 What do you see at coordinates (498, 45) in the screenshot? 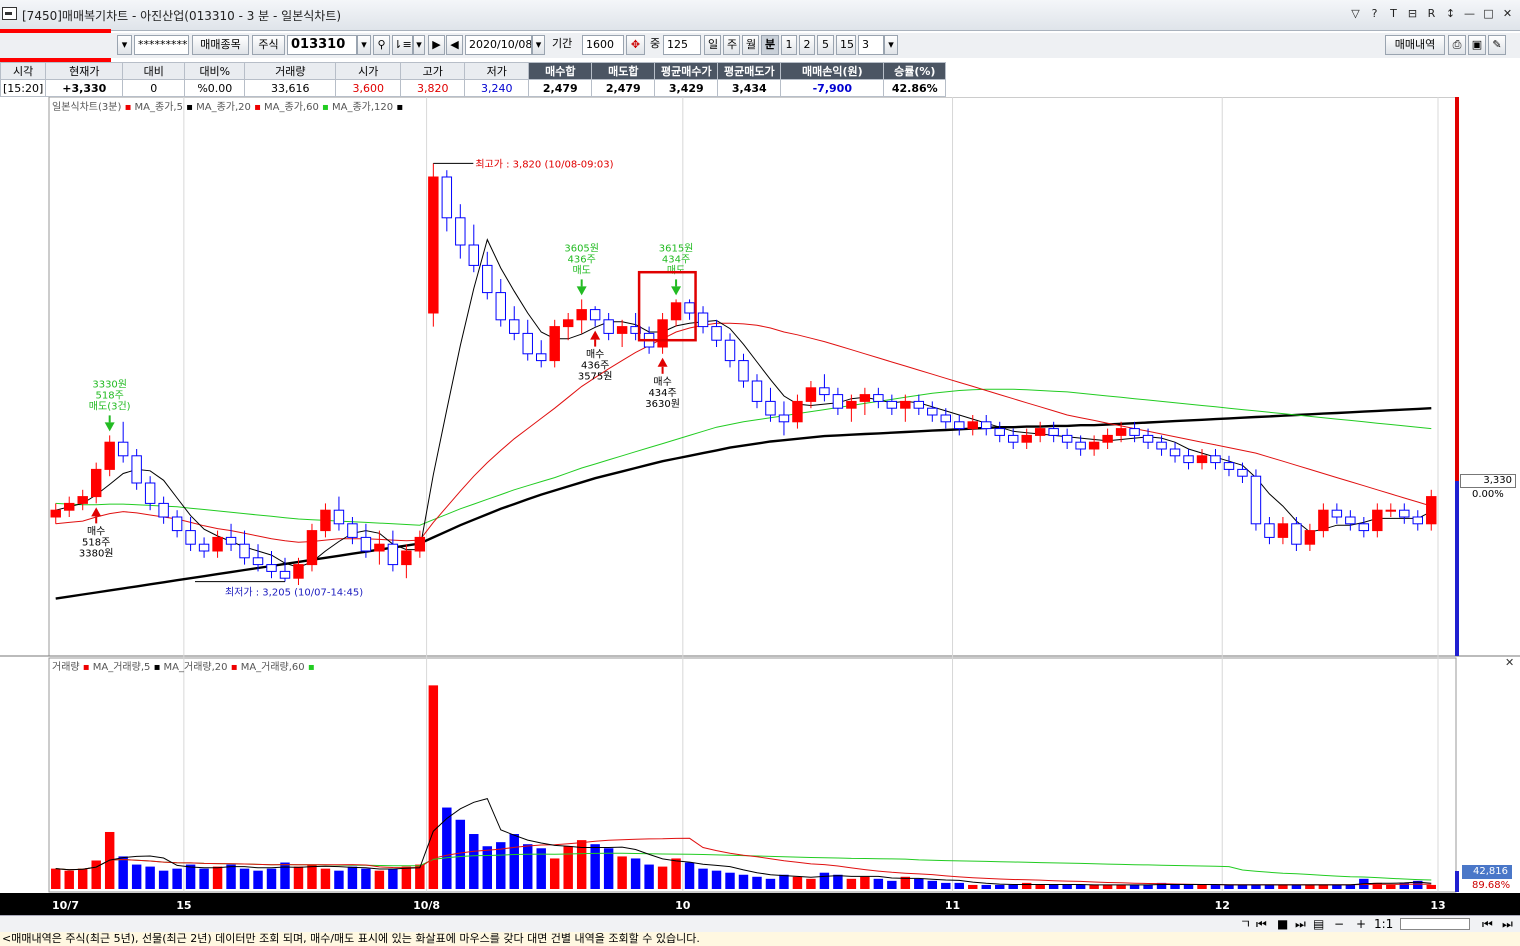
I see `date-input: 2020/10/08` at bounding box center [498, 45].